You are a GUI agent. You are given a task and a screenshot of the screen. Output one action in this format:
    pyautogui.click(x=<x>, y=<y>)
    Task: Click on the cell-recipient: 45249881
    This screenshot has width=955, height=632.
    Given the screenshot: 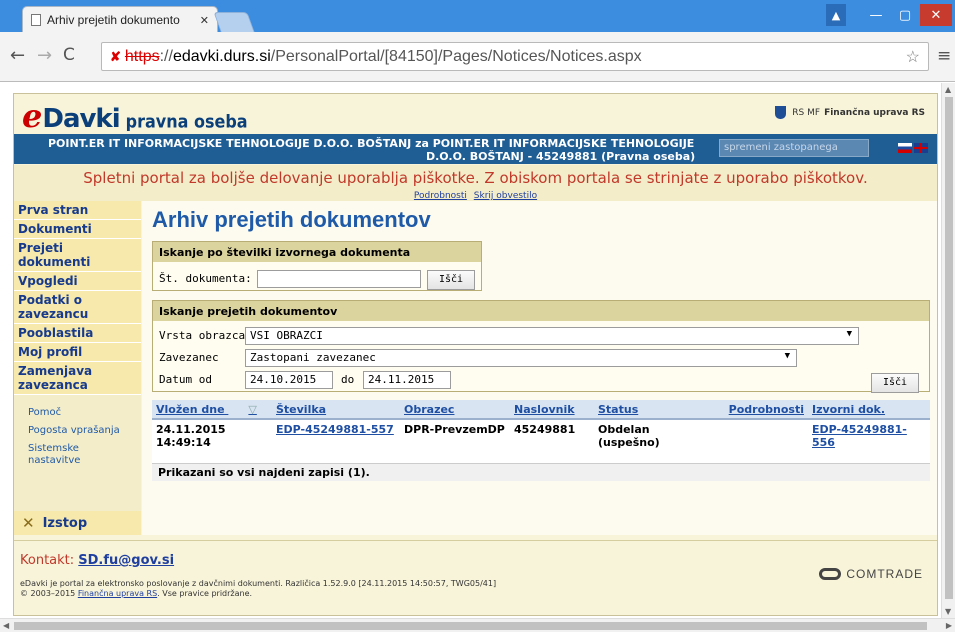 What is the action you would take?
    pyautogui.click(x=552, y=441)
    